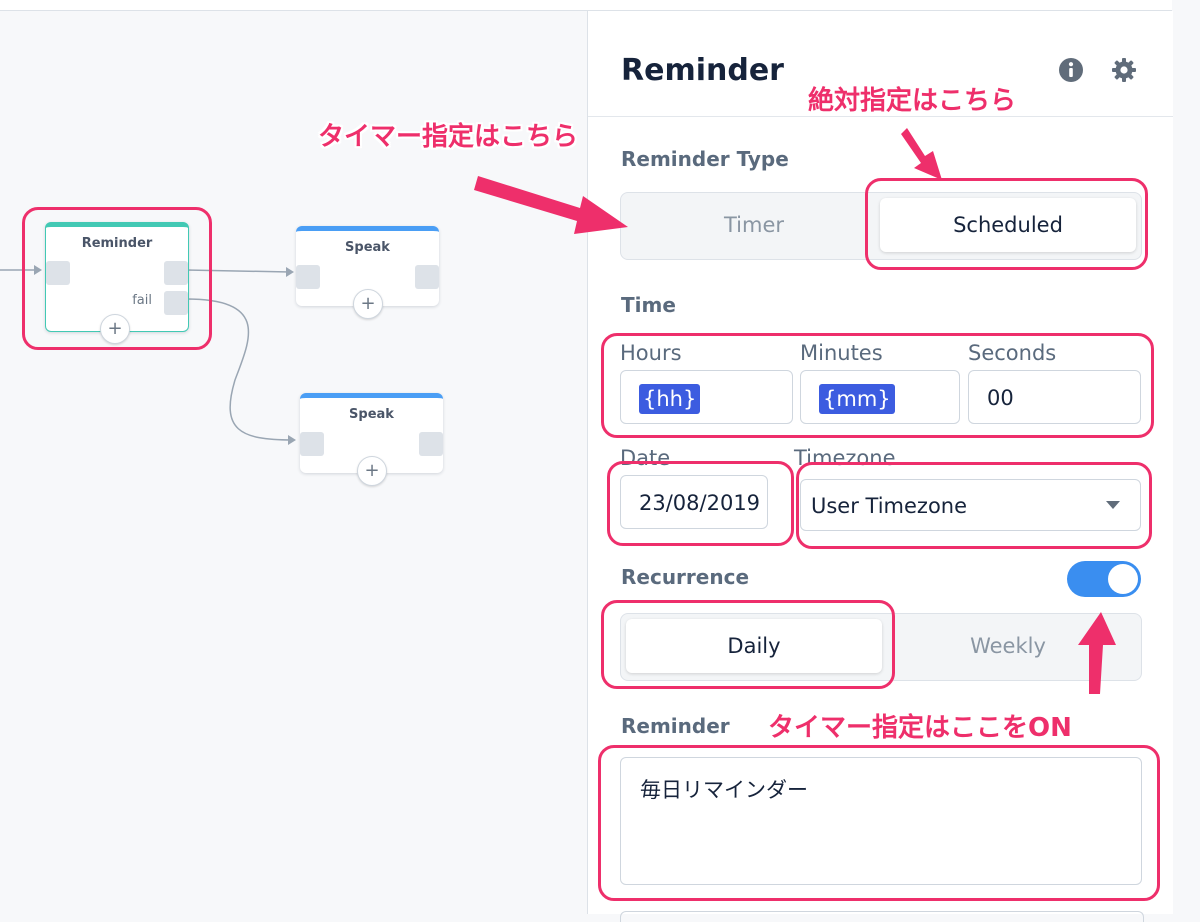  Describe the element at coordinates (694, 502) in the screenshot. I see `date-input: 23/08/2019` at that location.